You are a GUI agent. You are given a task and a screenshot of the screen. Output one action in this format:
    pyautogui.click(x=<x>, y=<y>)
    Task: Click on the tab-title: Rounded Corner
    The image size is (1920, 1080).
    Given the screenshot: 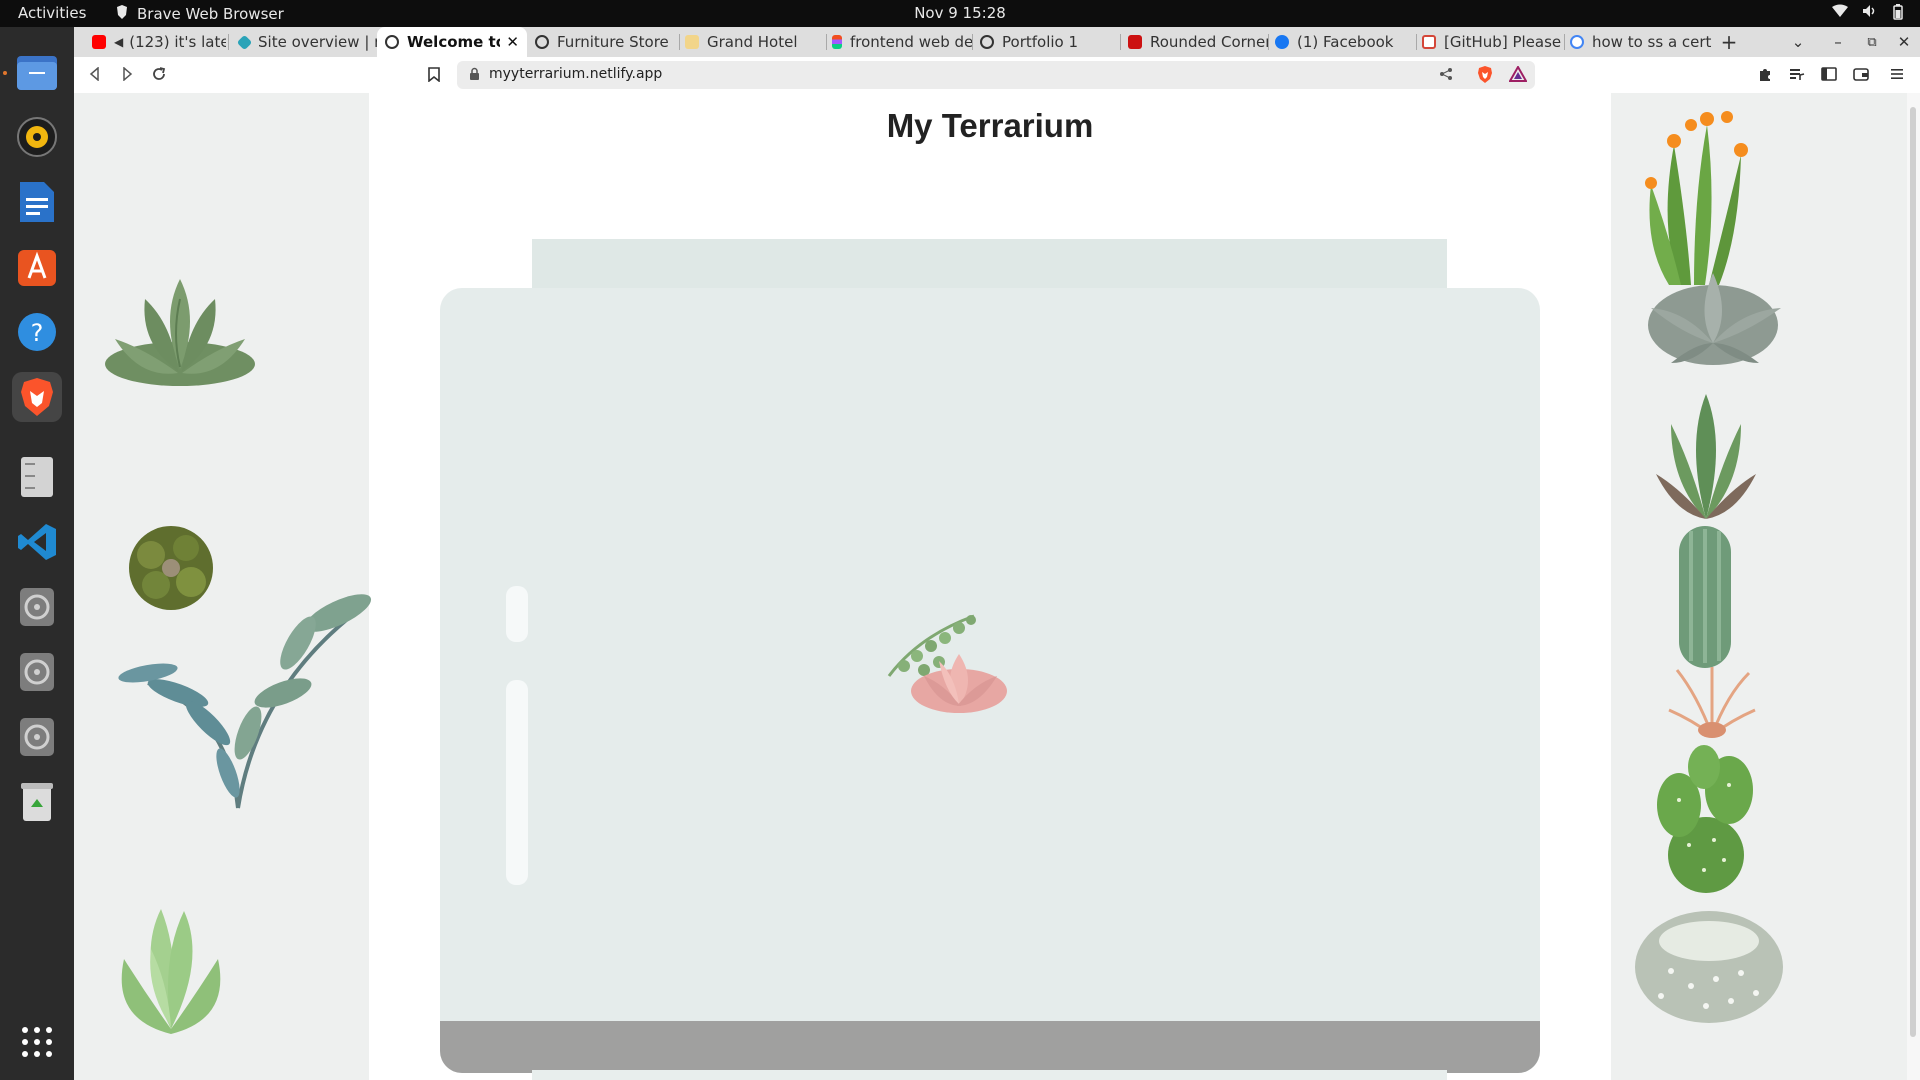 What is the action you would take?
    pyautogui.click(x=1209, y=42)
    